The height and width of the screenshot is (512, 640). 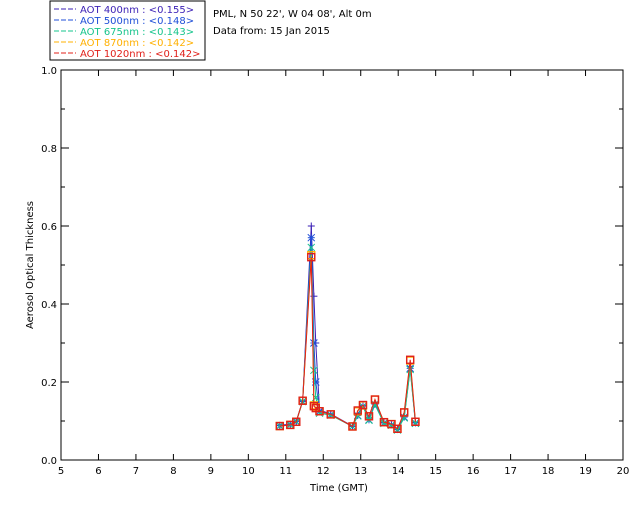 I want to click on x-tick-label: 19, so click(x=585, y=471).